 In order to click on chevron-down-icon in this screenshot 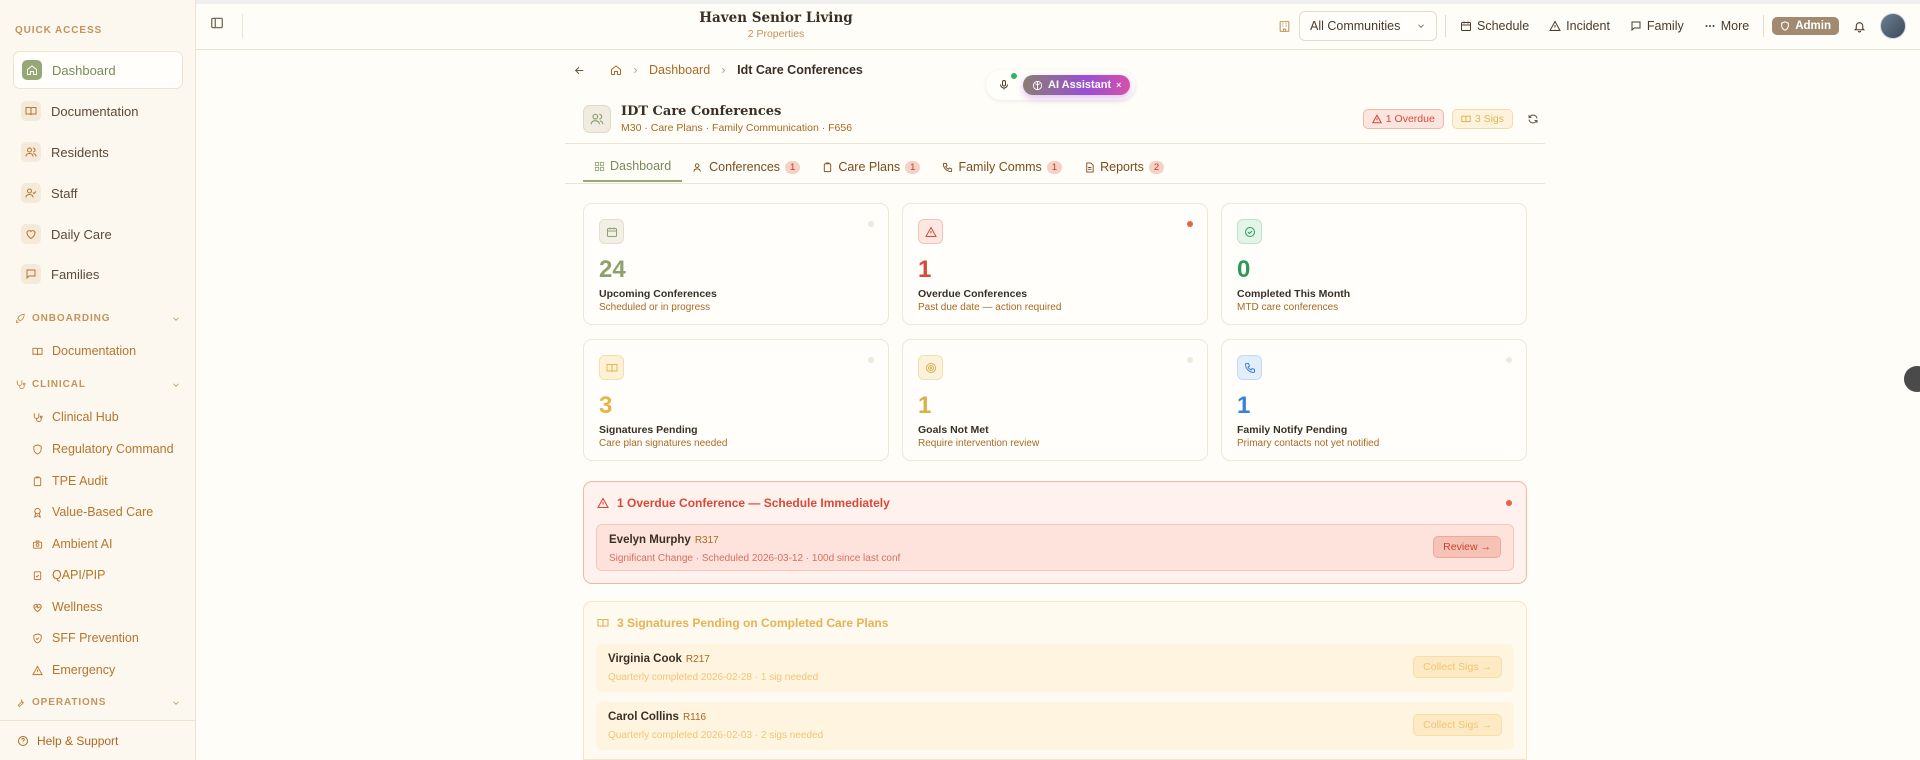, I will do `click(176, 703)`.